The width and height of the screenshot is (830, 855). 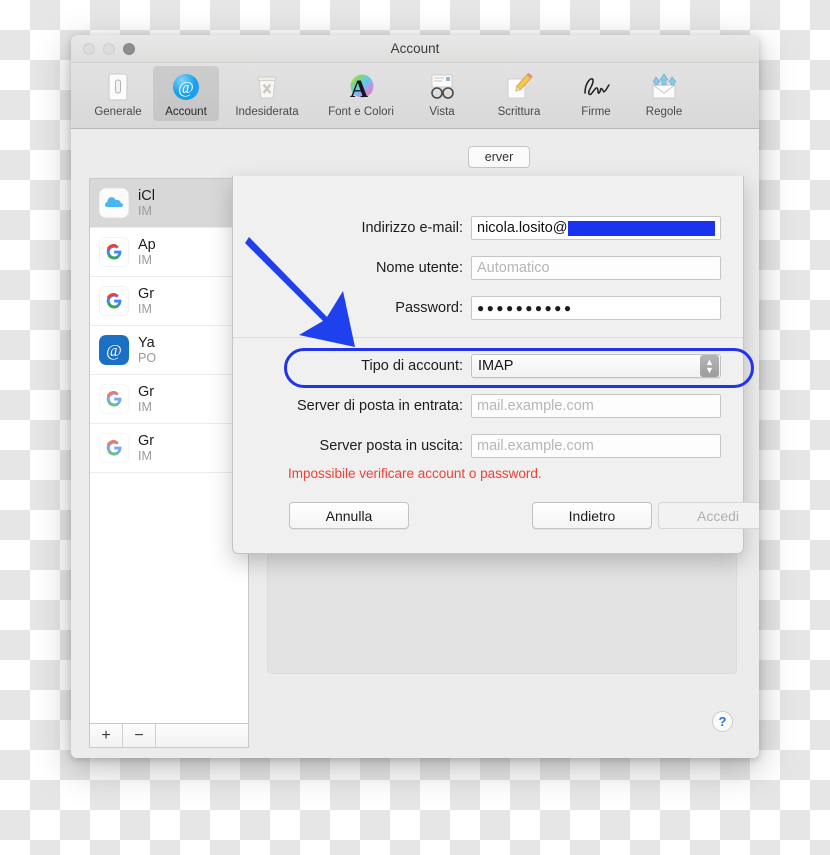 I want to click on remove-account-button: −, so click(x=139, y=735).